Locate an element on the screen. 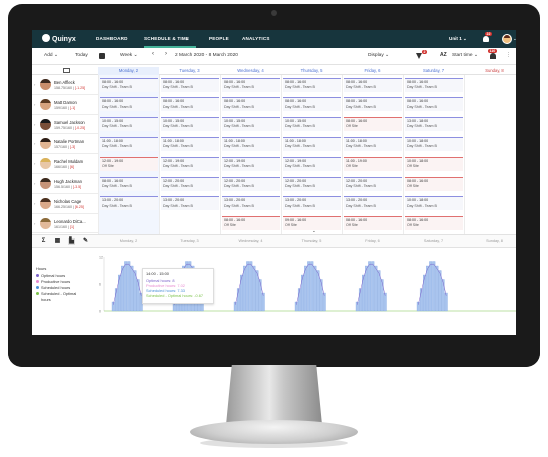 This screenshot has width=548, height=457. start-time-sort: Start time ⌄ is located at coordinates (465, 55).